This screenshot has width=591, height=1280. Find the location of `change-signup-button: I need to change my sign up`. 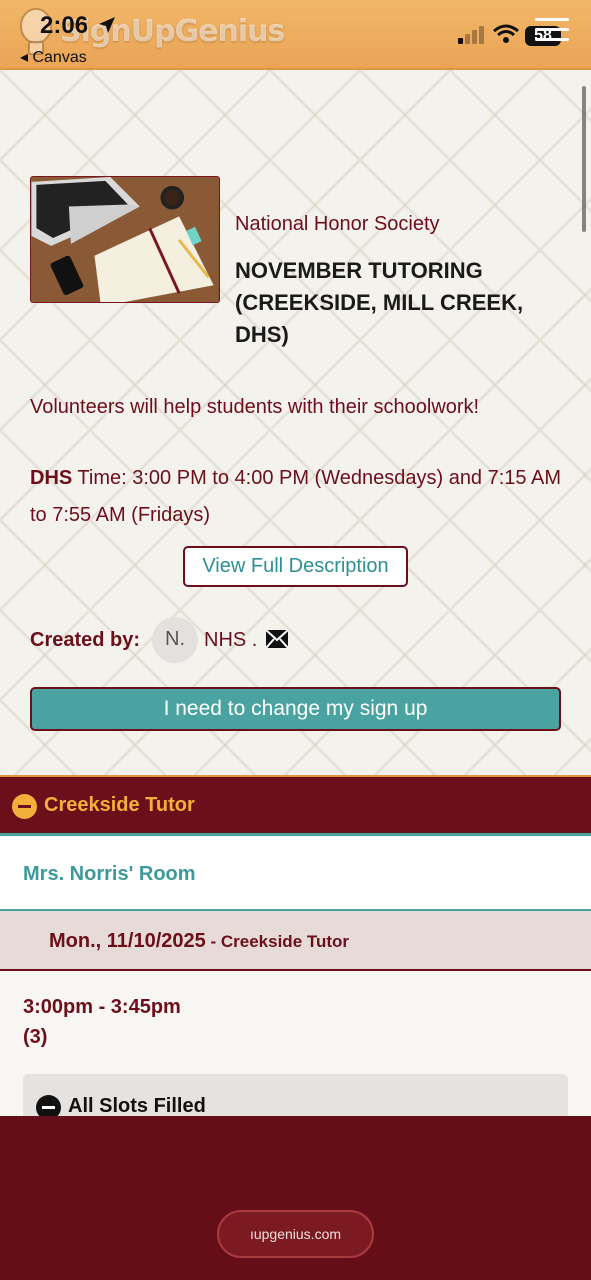

change-signup-button: I need to change my sign up is located at coordinates (295, 709).